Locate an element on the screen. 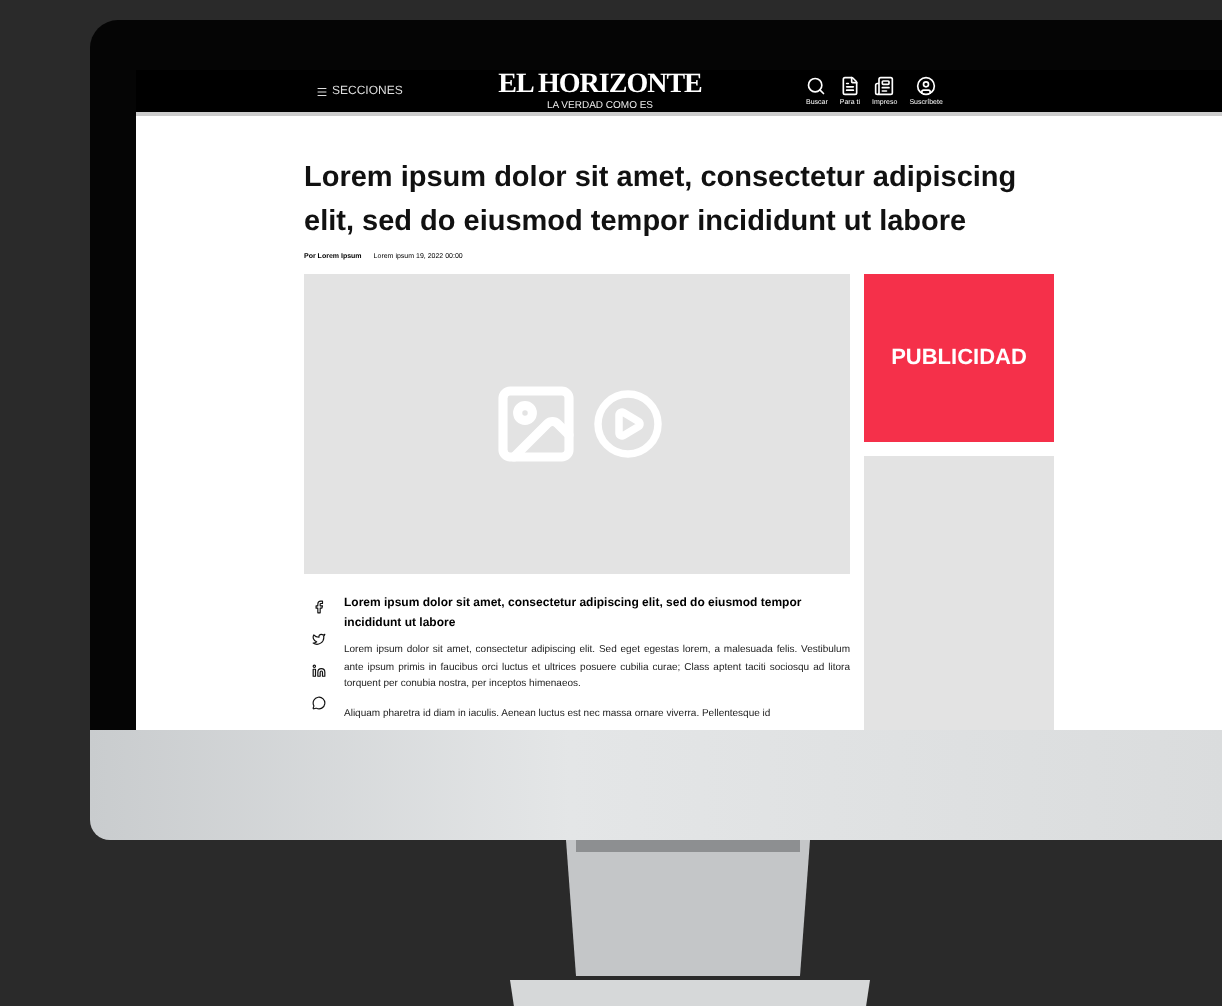  facebook-icon is located at coordinates (319, 607).